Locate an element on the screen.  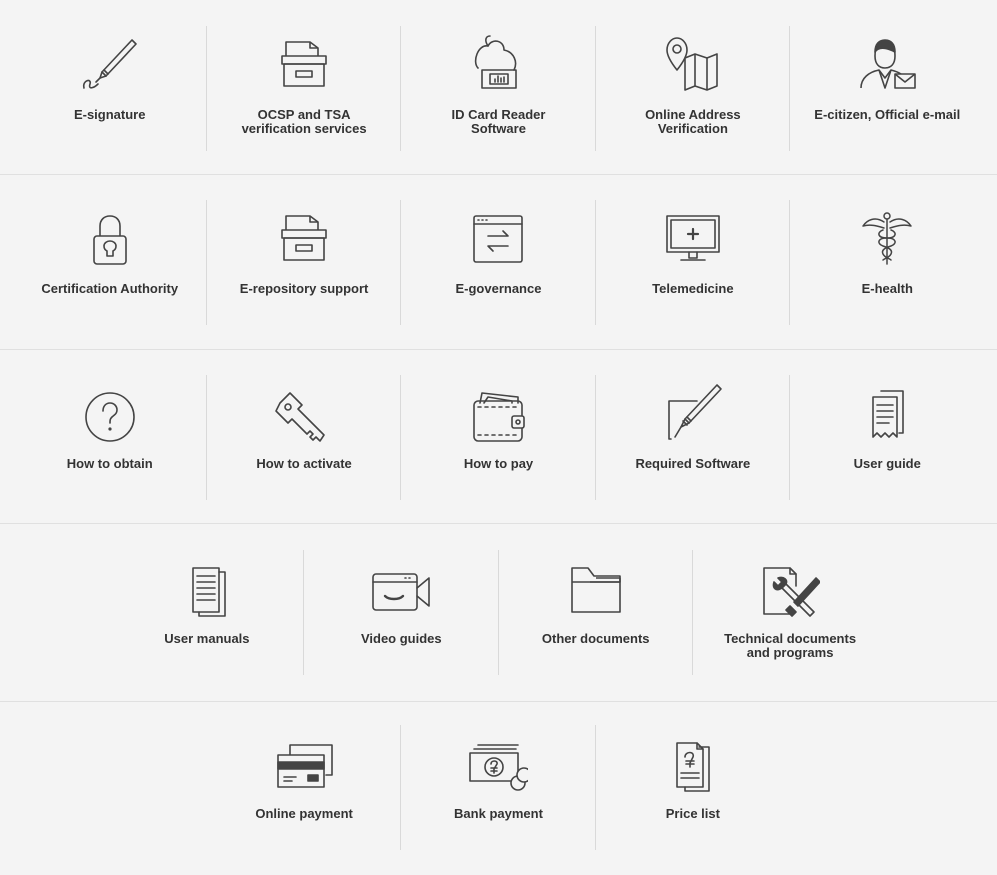
service-e-repository: E-repository support is located at coordinates (304, 262).